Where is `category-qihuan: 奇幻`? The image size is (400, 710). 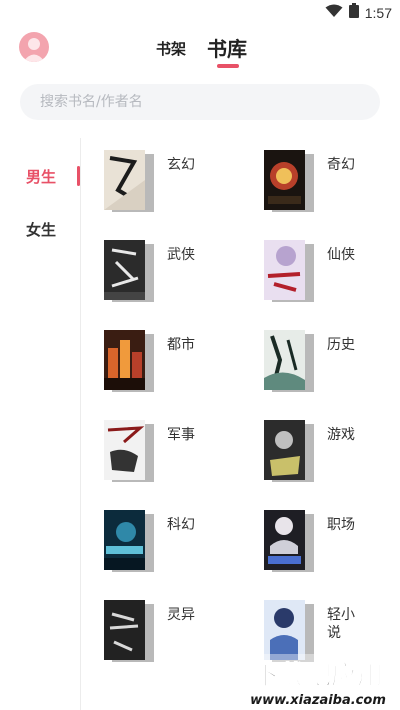
category-qihuan: 奇幻 is located at coordinates (329, 182).